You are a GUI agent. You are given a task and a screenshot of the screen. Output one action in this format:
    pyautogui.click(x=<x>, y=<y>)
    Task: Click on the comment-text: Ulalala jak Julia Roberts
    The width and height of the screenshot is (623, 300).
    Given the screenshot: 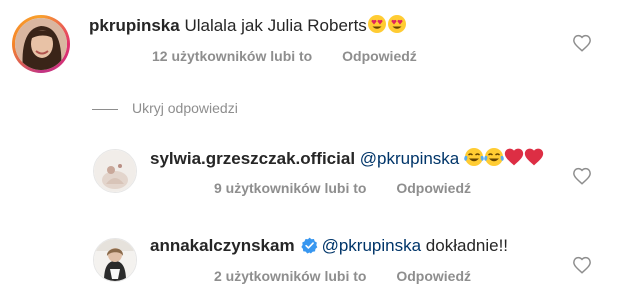 What is the action you would take?
    pyautogui.click(x=275, y=25)
    